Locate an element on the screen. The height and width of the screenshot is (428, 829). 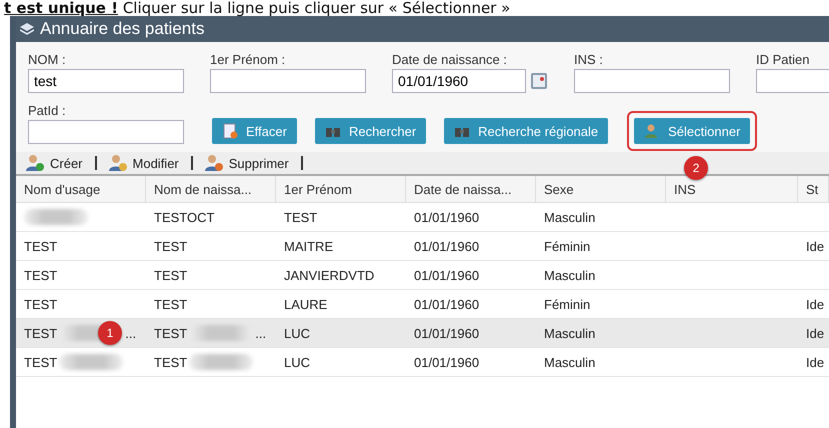
table-cell: LAURE is located at coordinates (306, 304).